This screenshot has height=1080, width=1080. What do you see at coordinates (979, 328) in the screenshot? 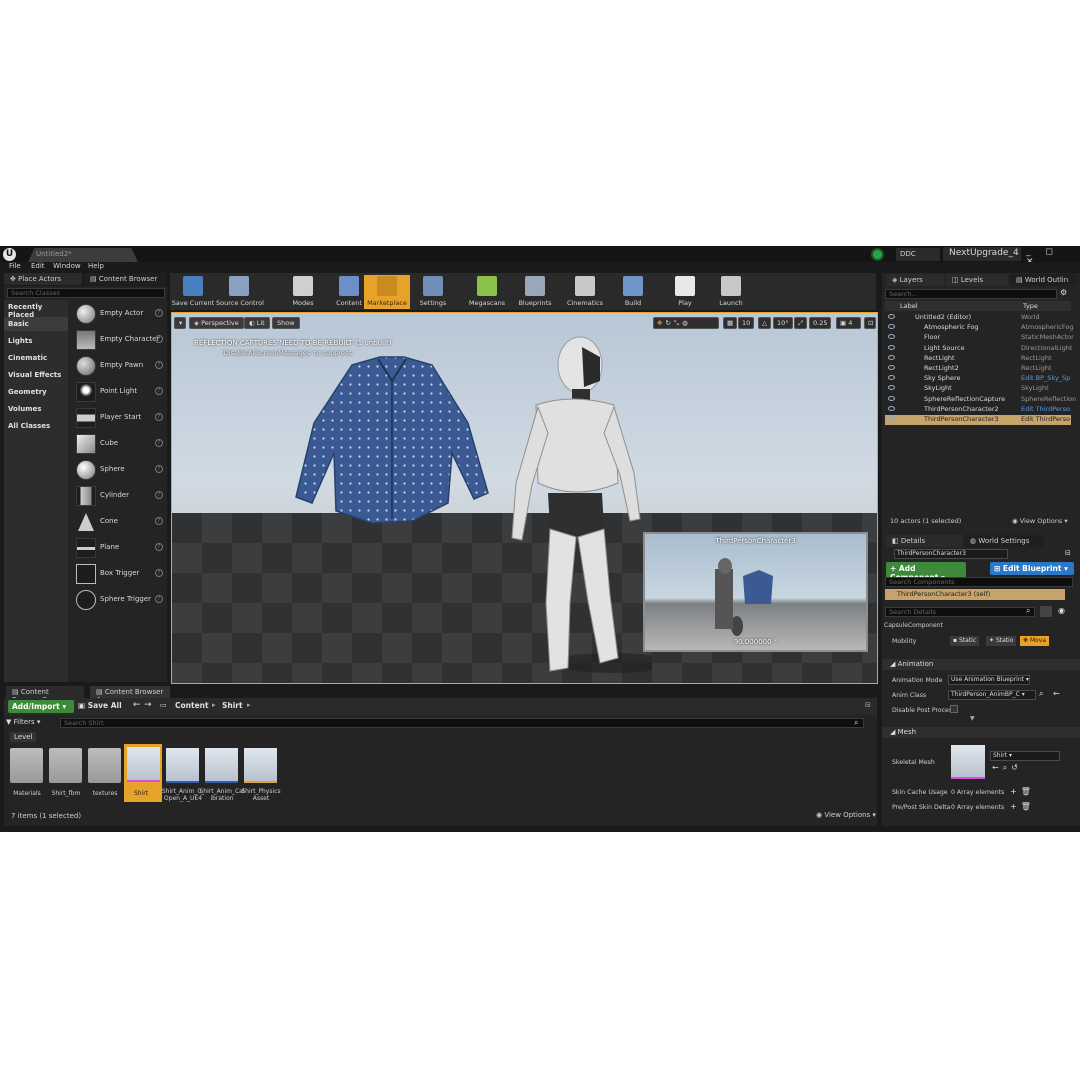
I see `outliner-row: Atmospheric Fog AtmosphericFog` at bounding box center [979, 328].